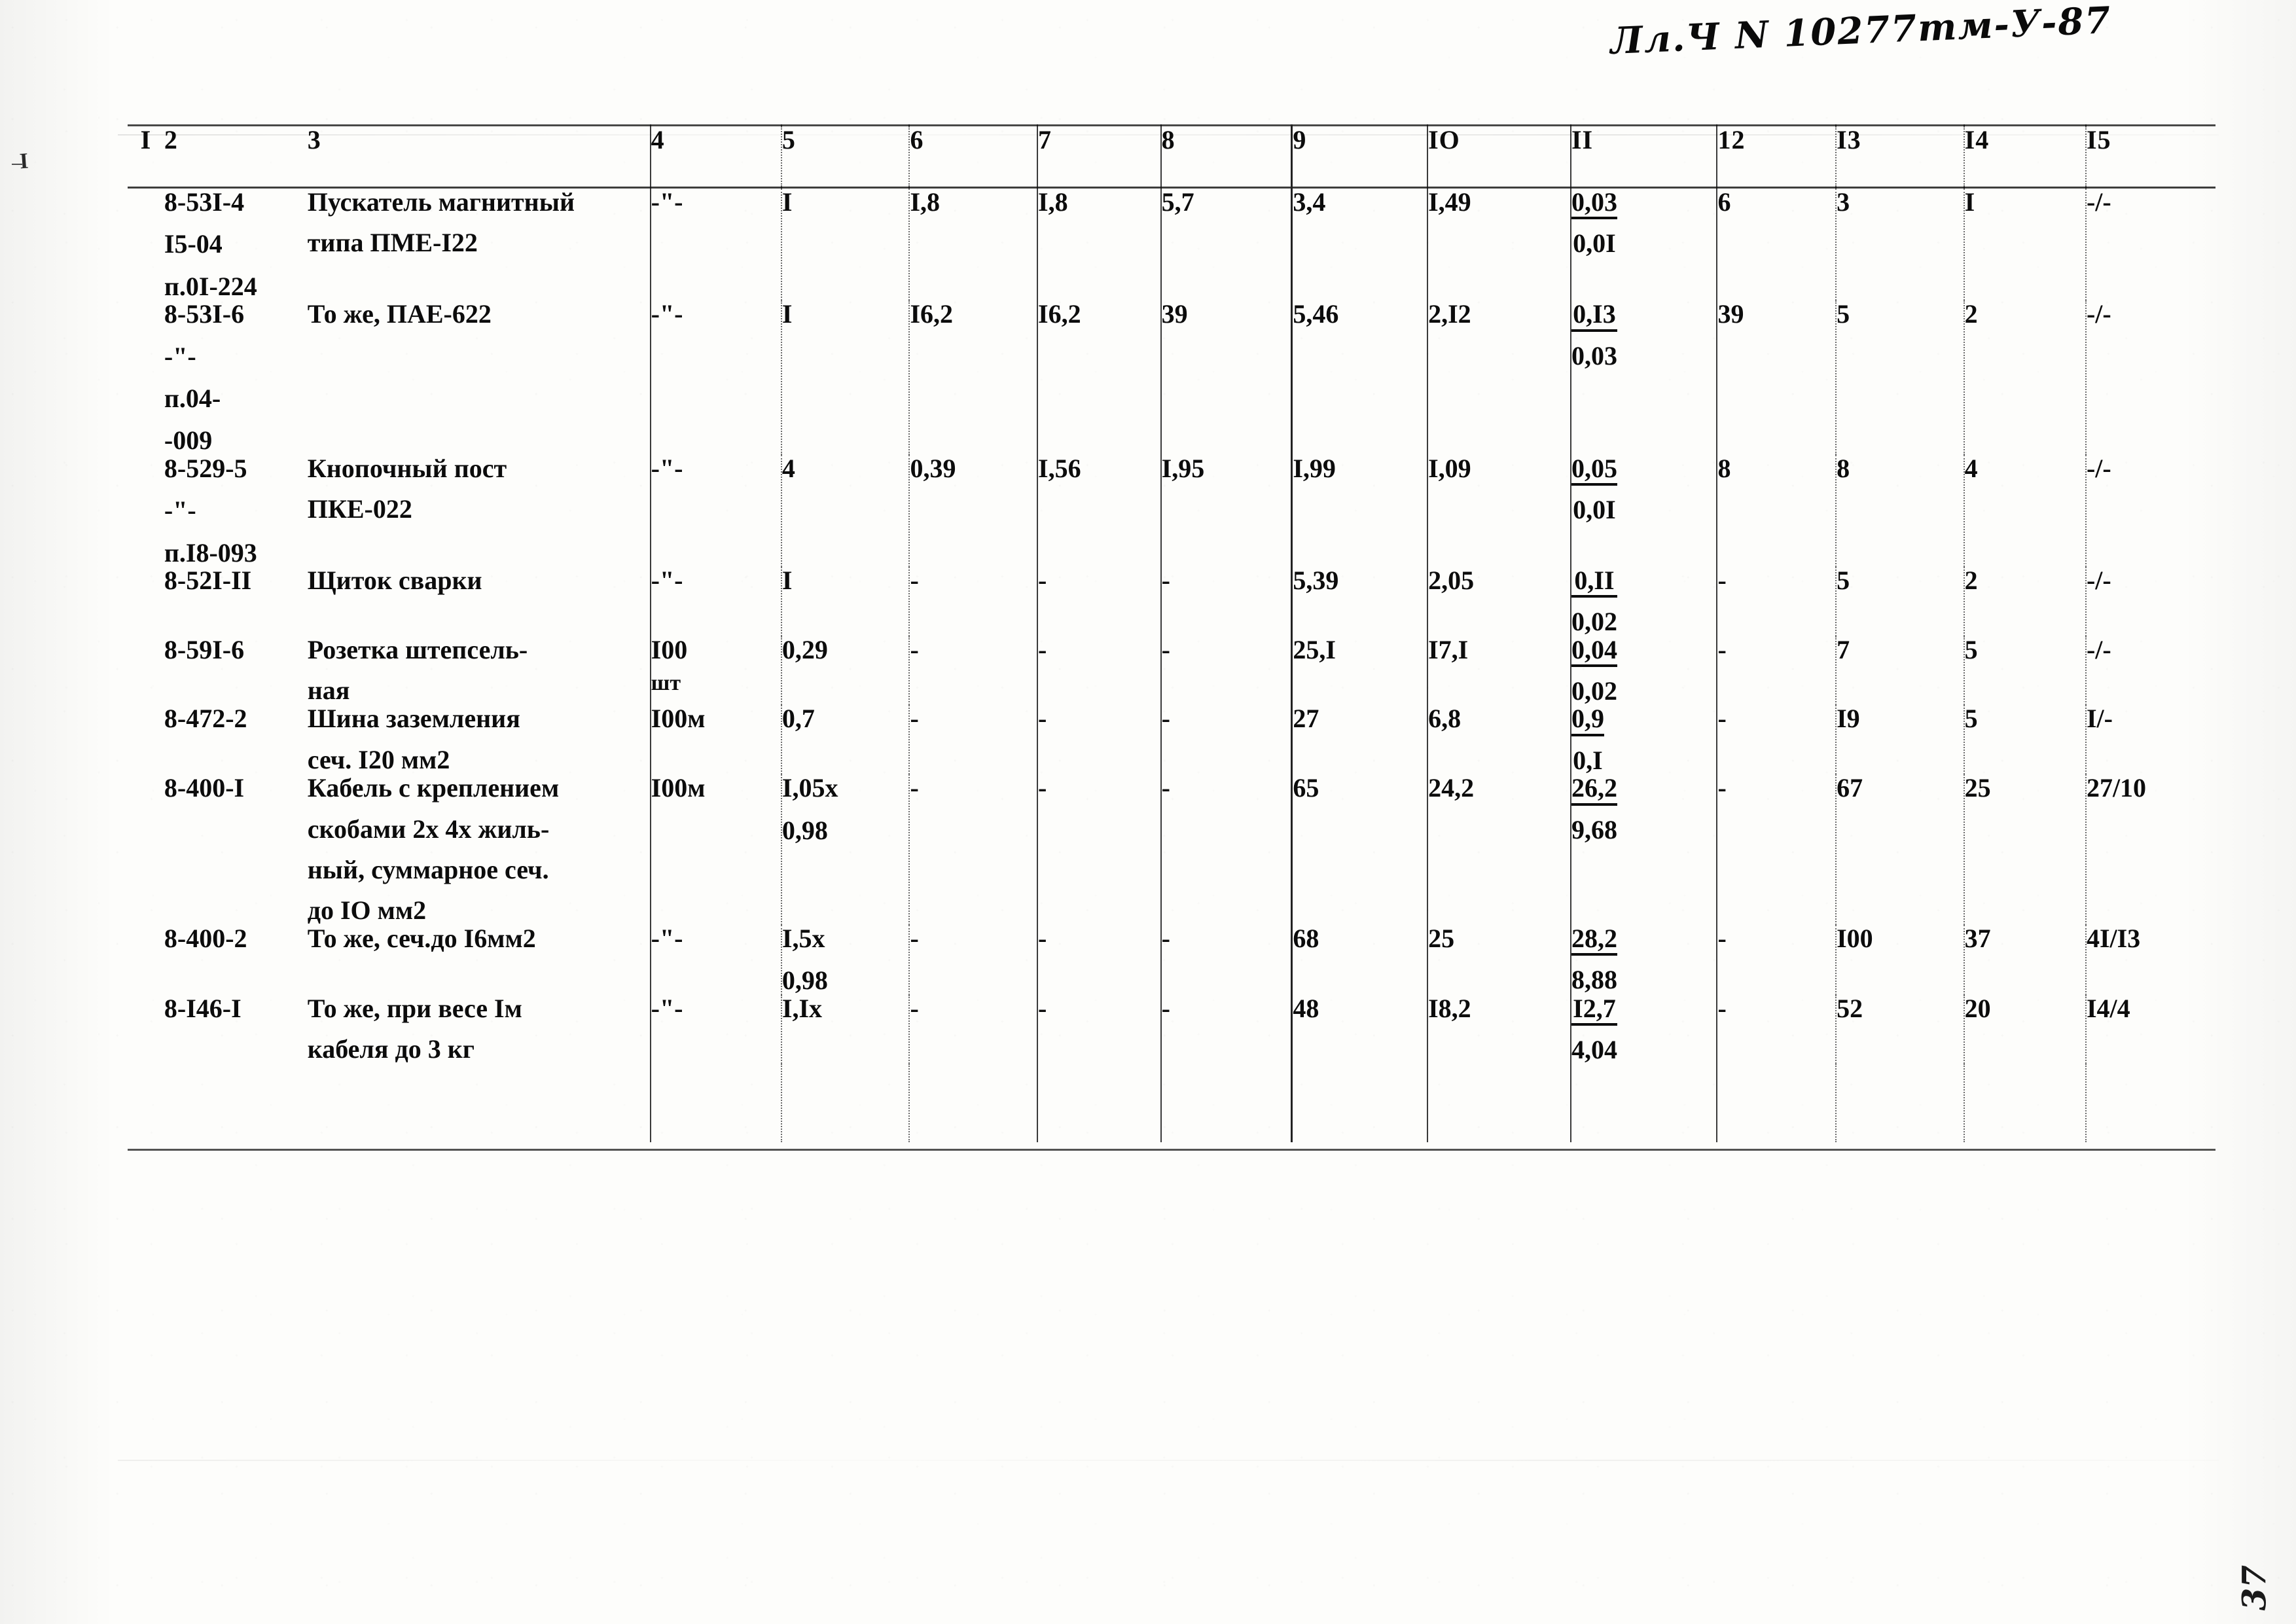 The height and width of the screenshot is (1624, 2296). I want to click on value-cell-6: 0,39, so click(974, 510).